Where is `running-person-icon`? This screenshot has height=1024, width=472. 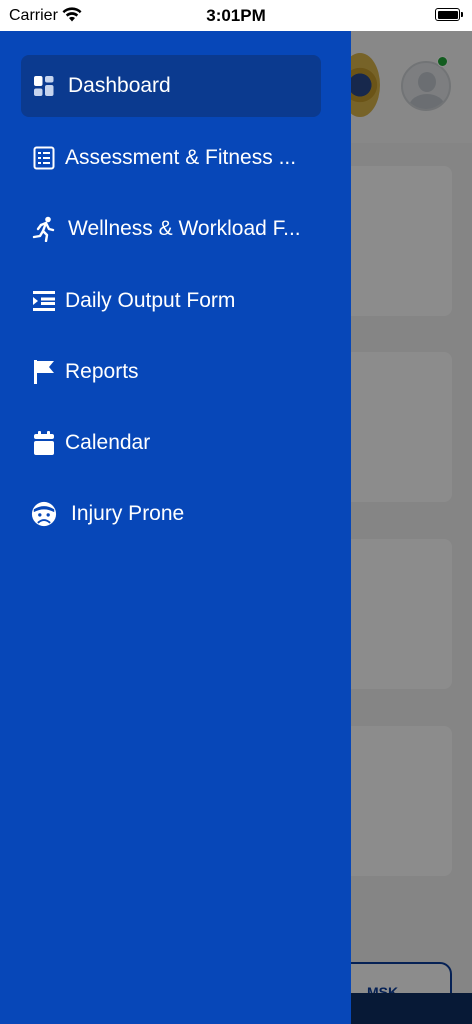
running-person-icon is located at coordinates (44, 229).